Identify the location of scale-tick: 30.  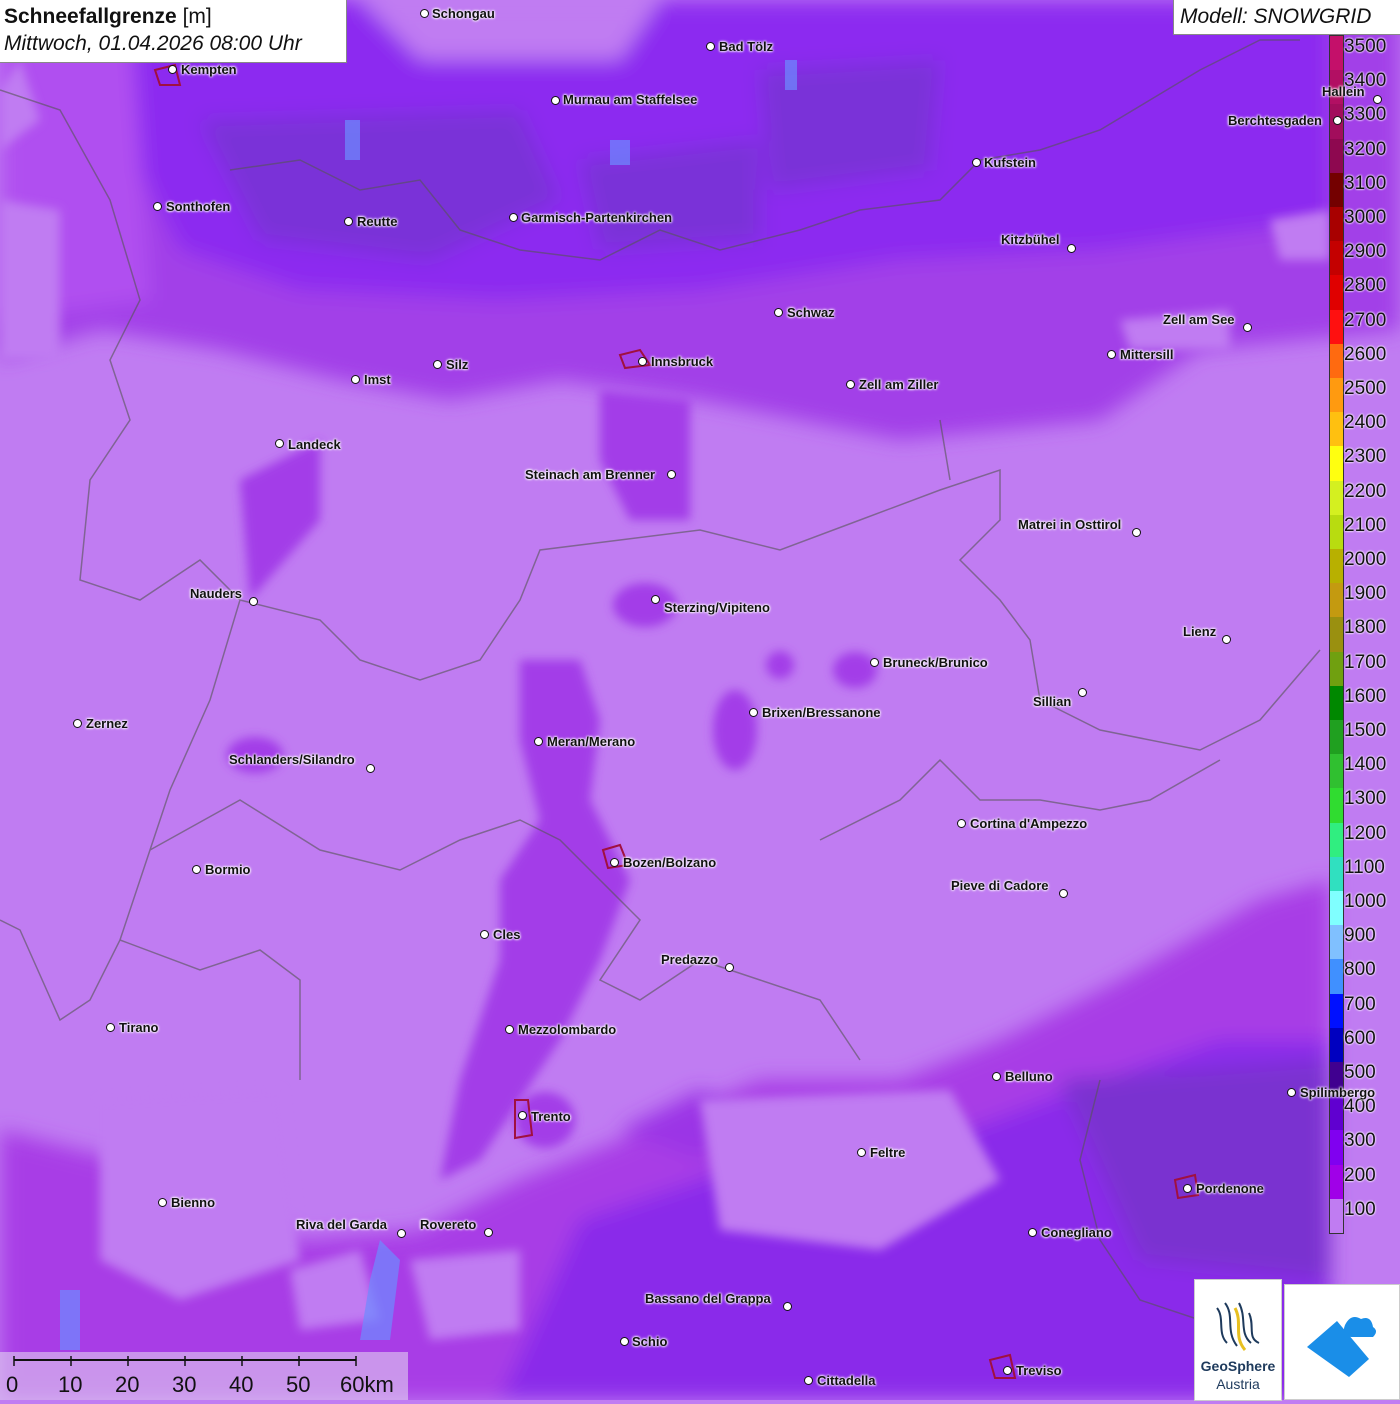
(184, 1384).